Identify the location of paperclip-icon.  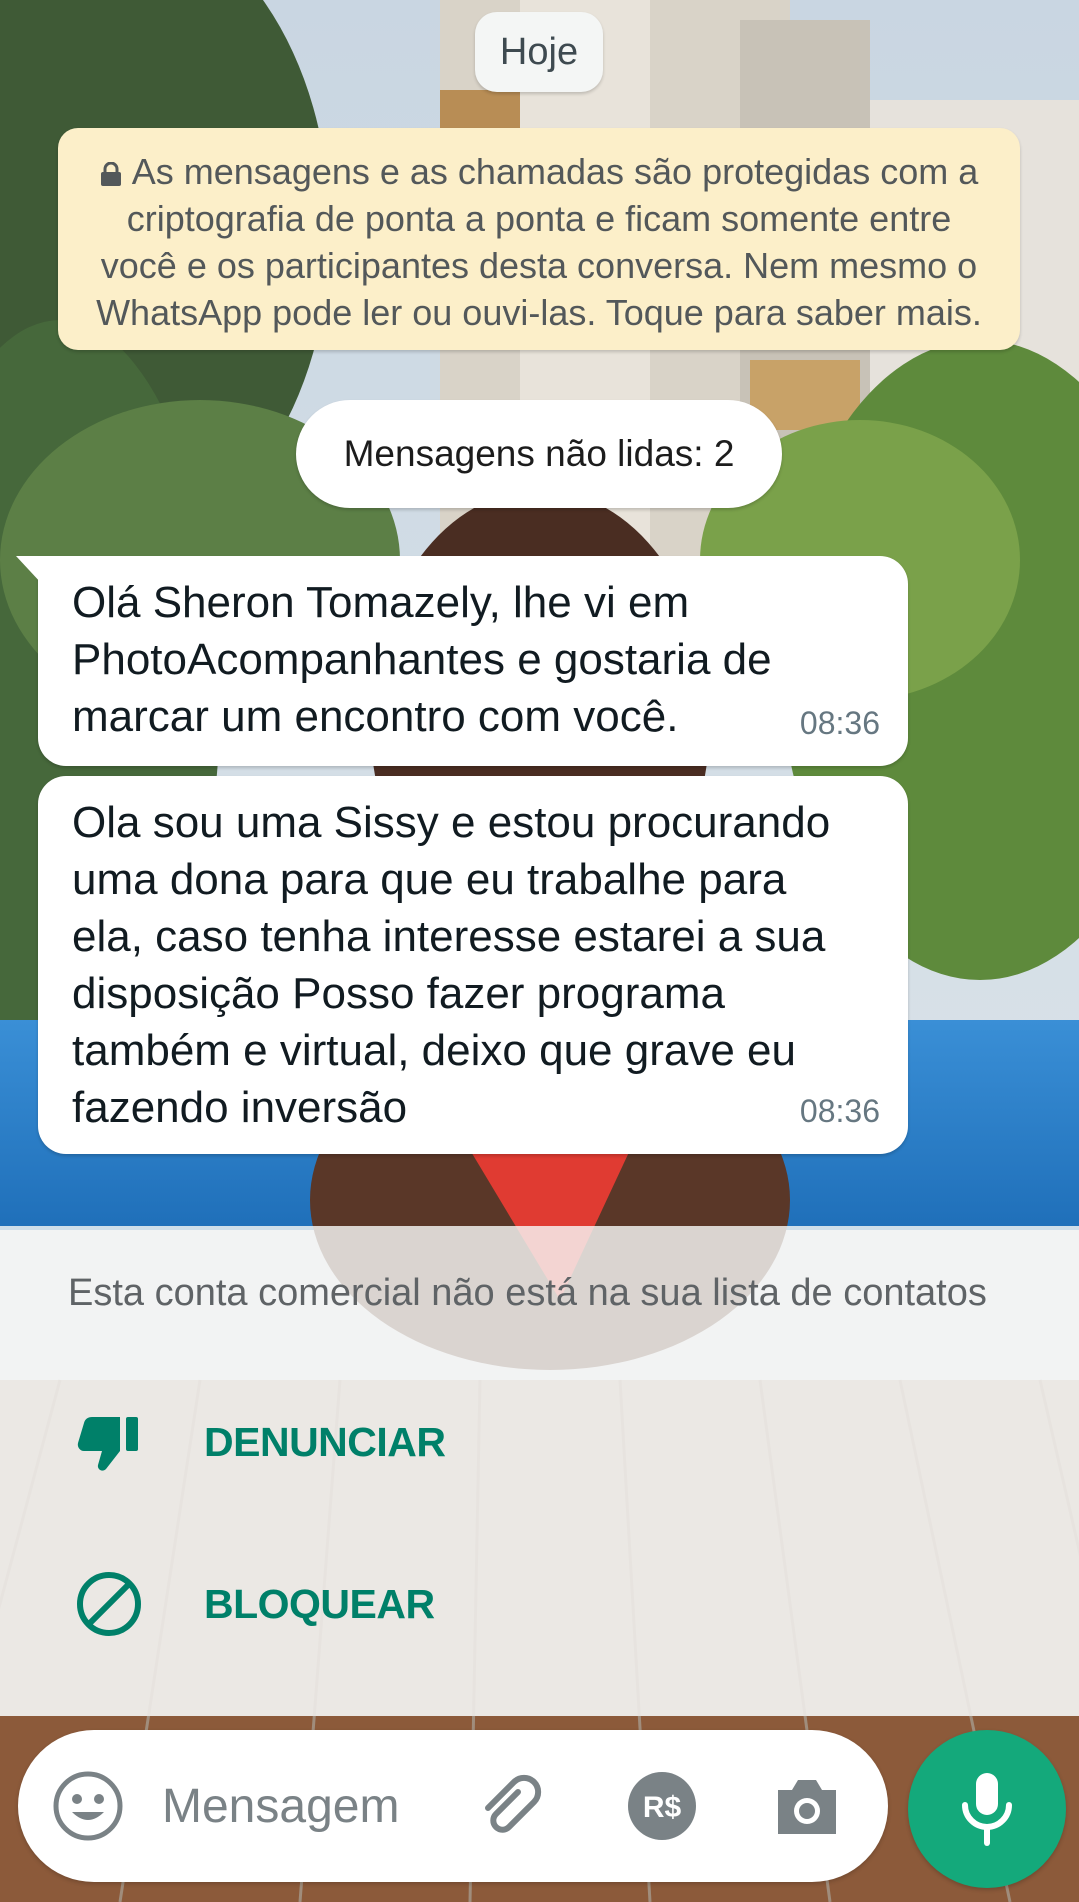
(510, 1806).